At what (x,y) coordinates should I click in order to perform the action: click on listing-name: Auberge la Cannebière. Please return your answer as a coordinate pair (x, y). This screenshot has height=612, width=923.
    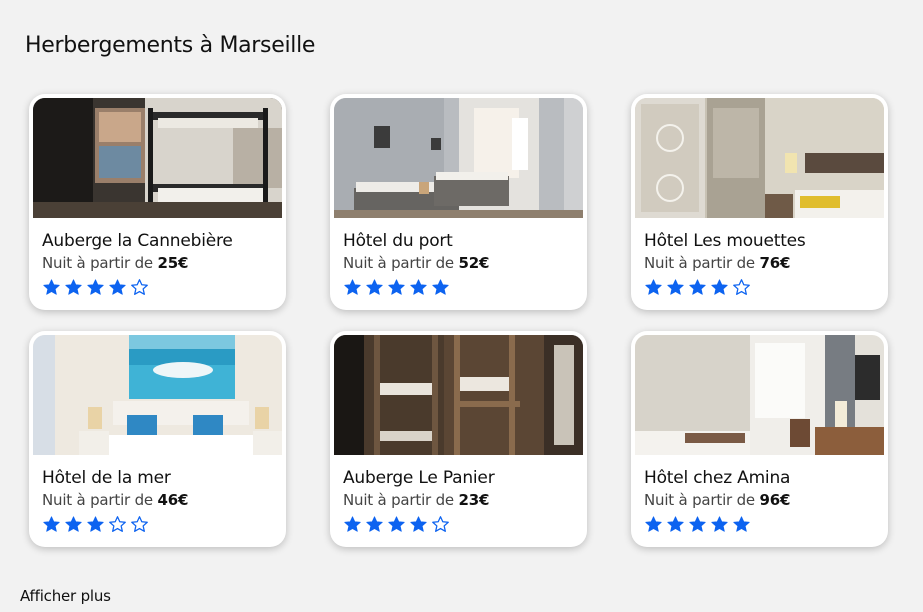
    Looking at the image, I should click on (137, 241).